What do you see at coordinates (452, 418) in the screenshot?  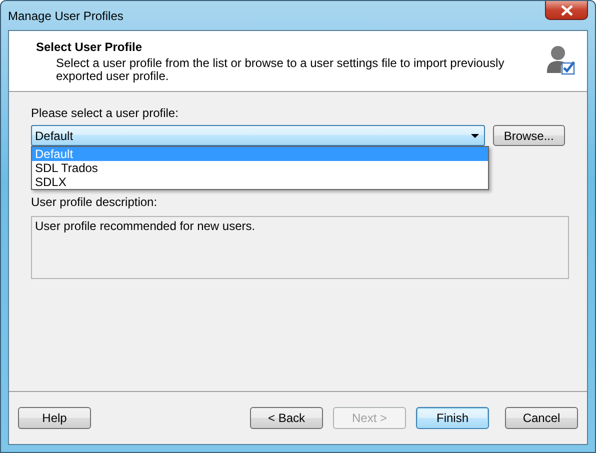 I see `wizard-button: Finish` at bounding box center [452, 418].